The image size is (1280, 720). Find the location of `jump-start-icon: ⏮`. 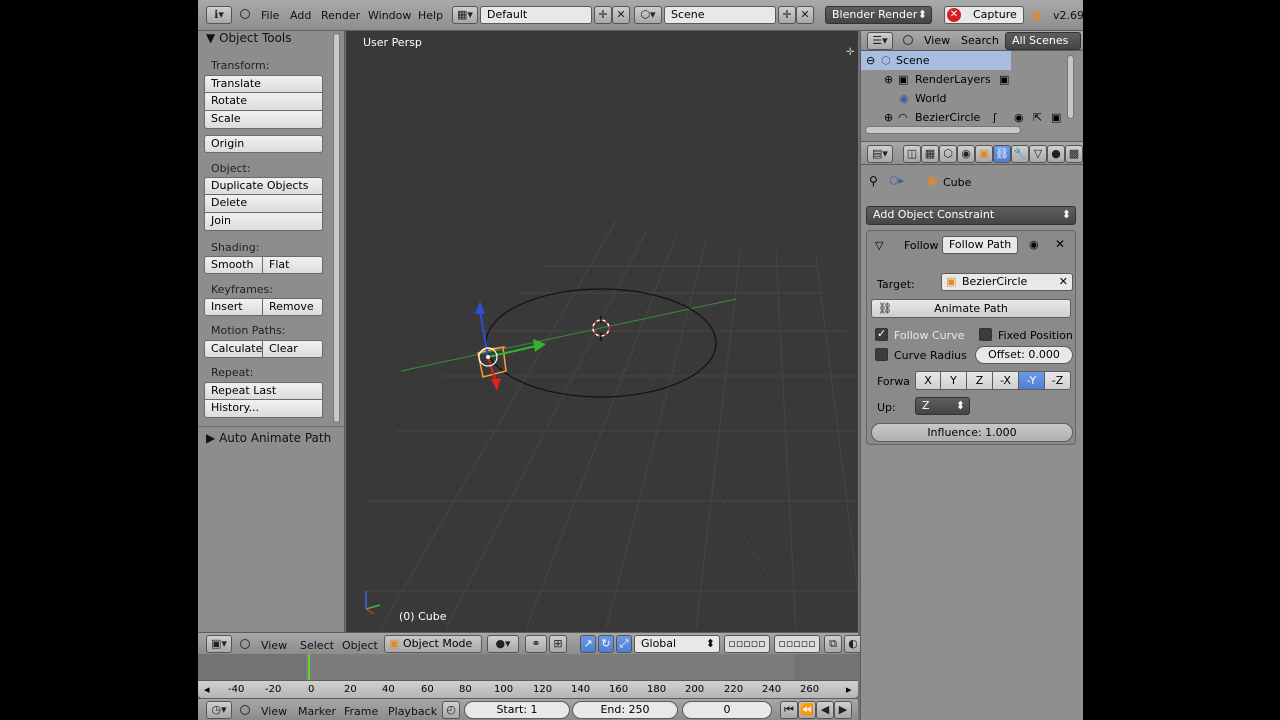

jump-start-icon: ⏮ is located at coordinates (789, 710).